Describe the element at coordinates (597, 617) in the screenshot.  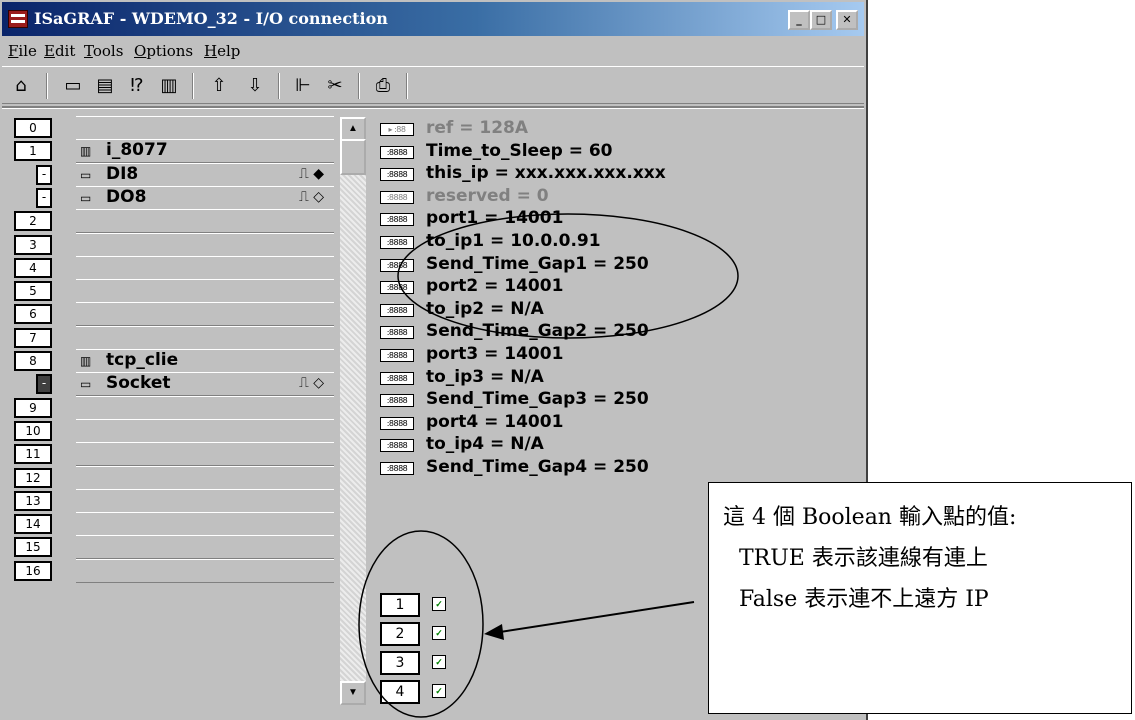
I see `annotation-arrow` at that location.